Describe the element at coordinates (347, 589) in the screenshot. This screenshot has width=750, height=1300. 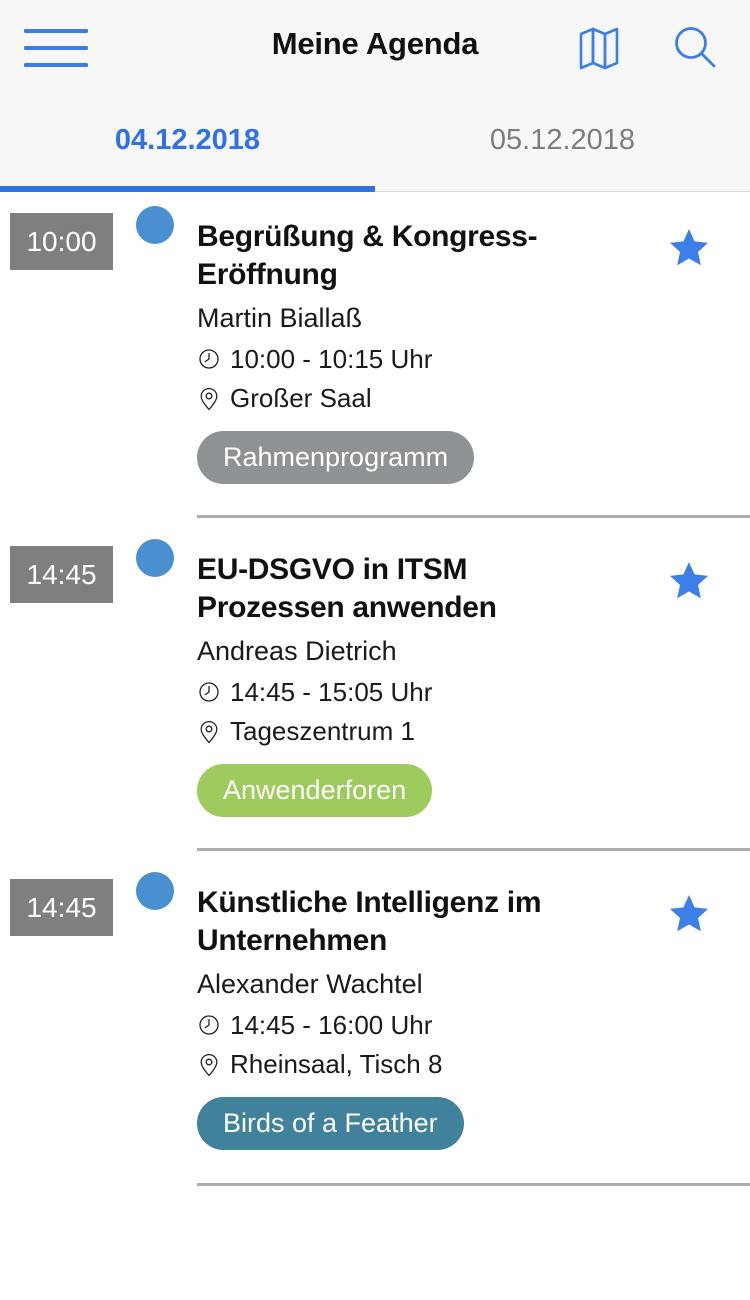
I see `event-title: EU-DSGVO in ITSM Prozessen anwenden` at that location.